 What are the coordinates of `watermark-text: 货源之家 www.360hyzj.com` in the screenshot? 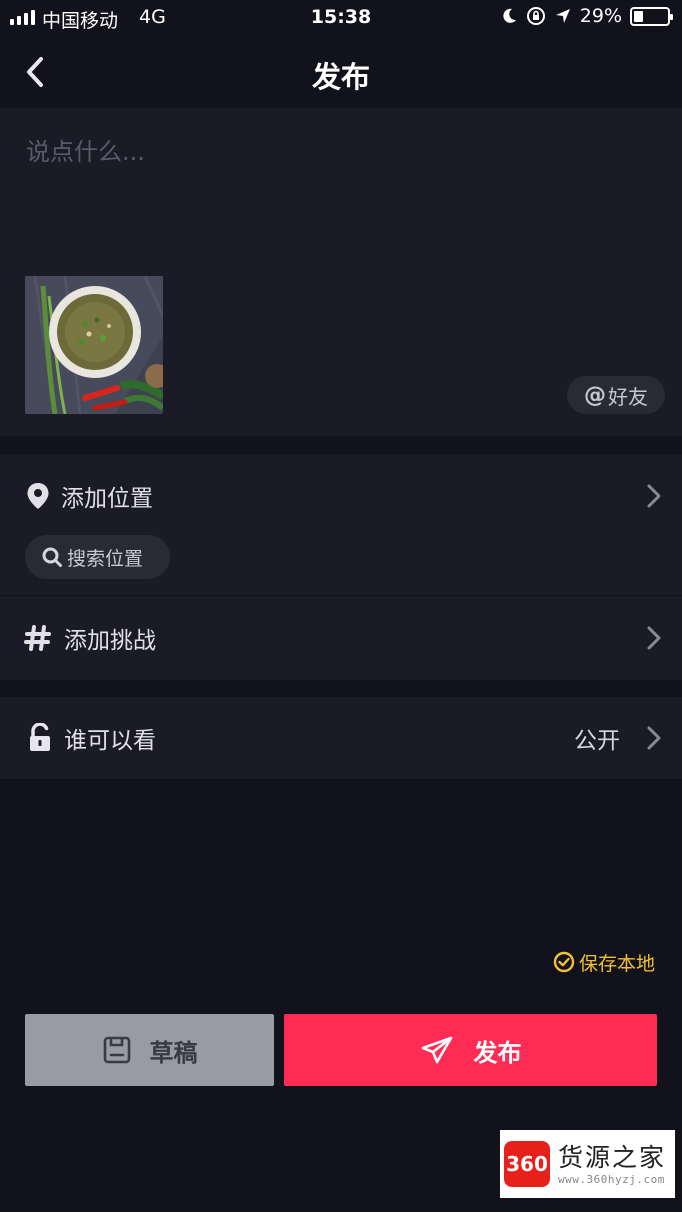 It's located at (612, 1164).